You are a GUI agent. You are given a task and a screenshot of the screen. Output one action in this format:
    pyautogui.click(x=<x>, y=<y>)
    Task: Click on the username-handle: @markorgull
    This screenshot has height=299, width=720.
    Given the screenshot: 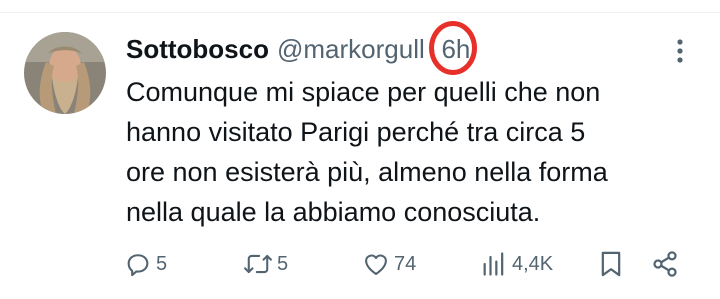 What is the action you would take?
    pyautogui.click(x=351, y=49)
    